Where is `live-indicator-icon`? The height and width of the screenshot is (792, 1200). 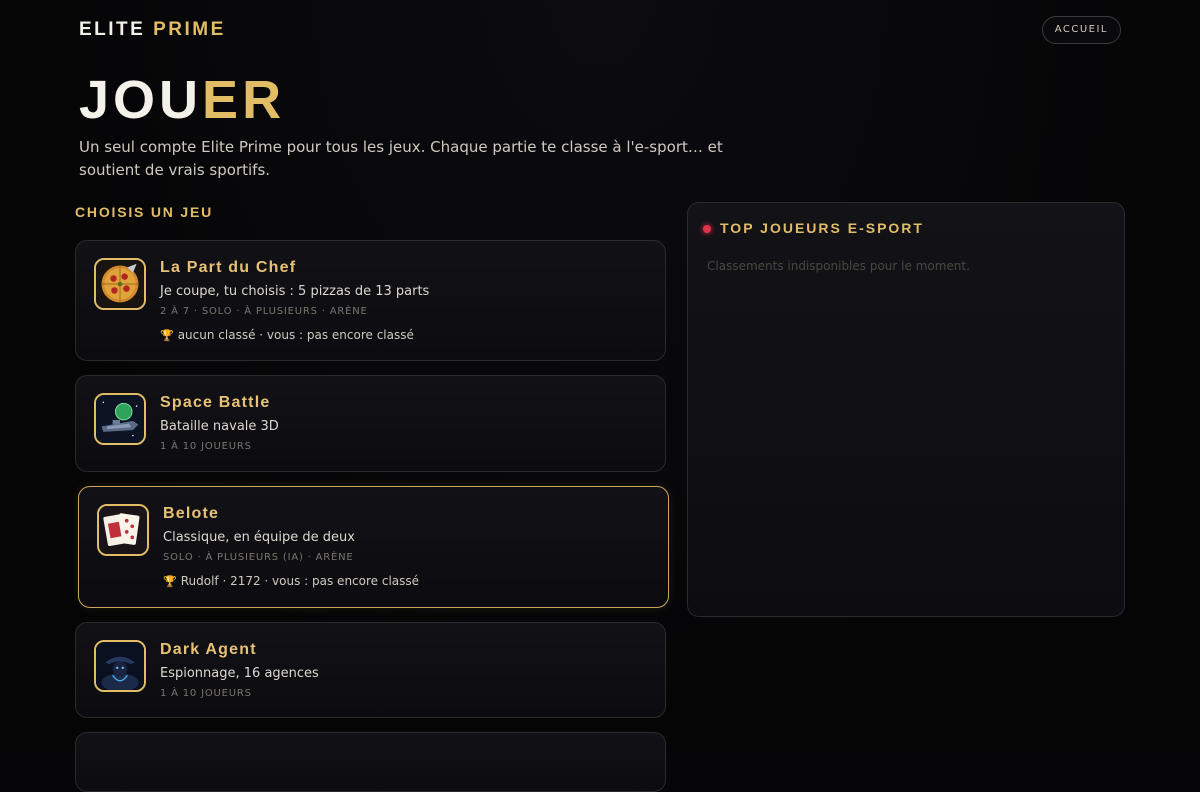
live-indicator-icon is located at coordinates (707, 229).